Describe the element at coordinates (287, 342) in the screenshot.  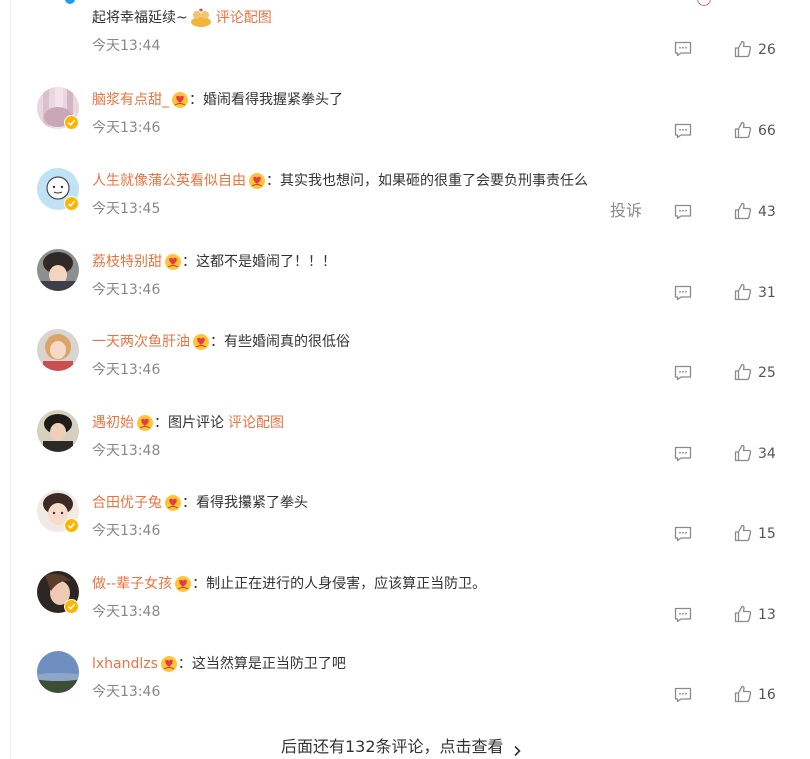
I see `comment-content: 有些婚闹真的很低俗` at that location.